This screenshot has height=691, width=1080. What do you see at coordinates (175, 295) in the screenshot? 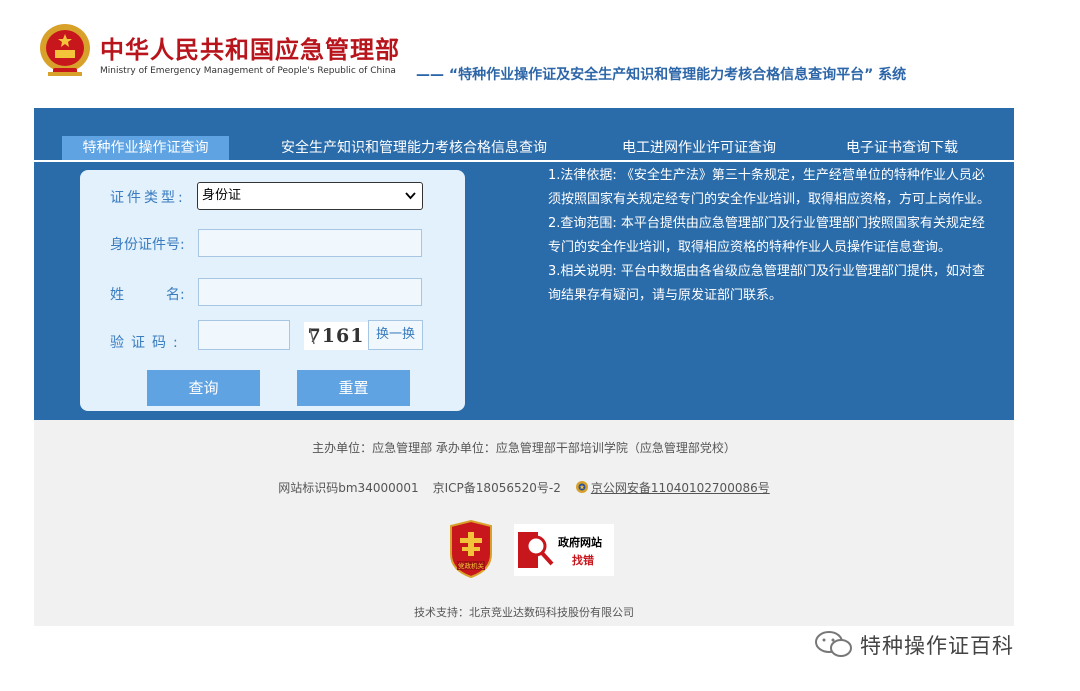
I see `name-label-part-b: 名:` at bounding box center [175, 295].